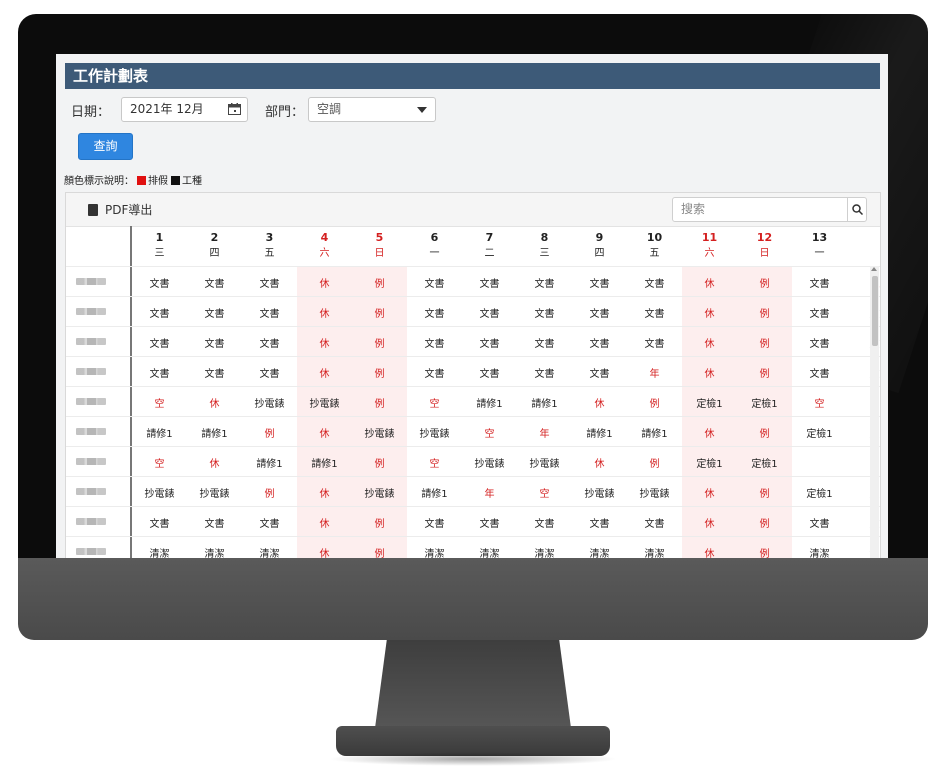 The height and width of the screenshot is (784, 946). What do you see at coordinates (874, 269) in the screenshot?
I see `scroll-up-arrow-icon` at bounding box center [874, 269].